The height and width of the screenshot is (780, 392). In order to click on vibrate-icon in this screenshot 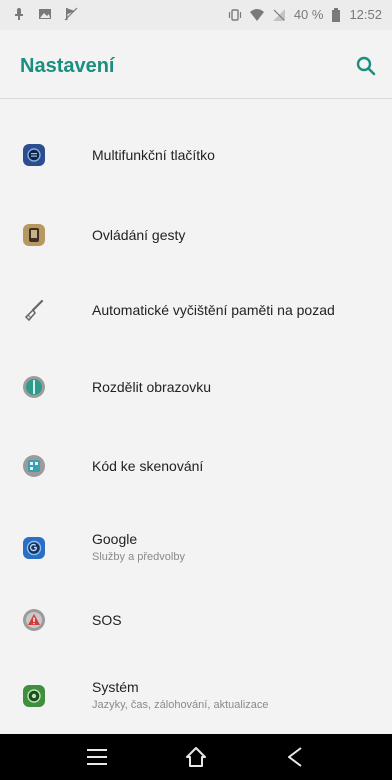, I will do `click(234, 14)`.